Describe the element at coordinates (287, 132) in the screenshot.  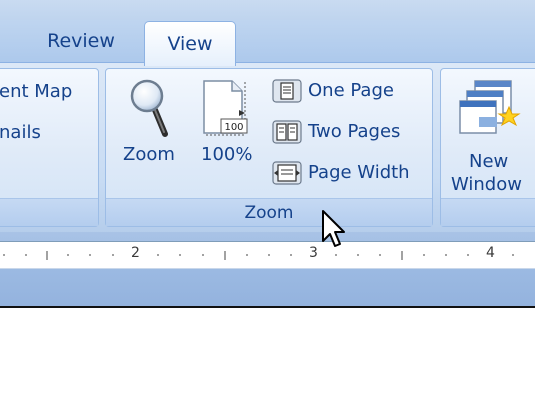
I see `two-pages-icon` at that location.